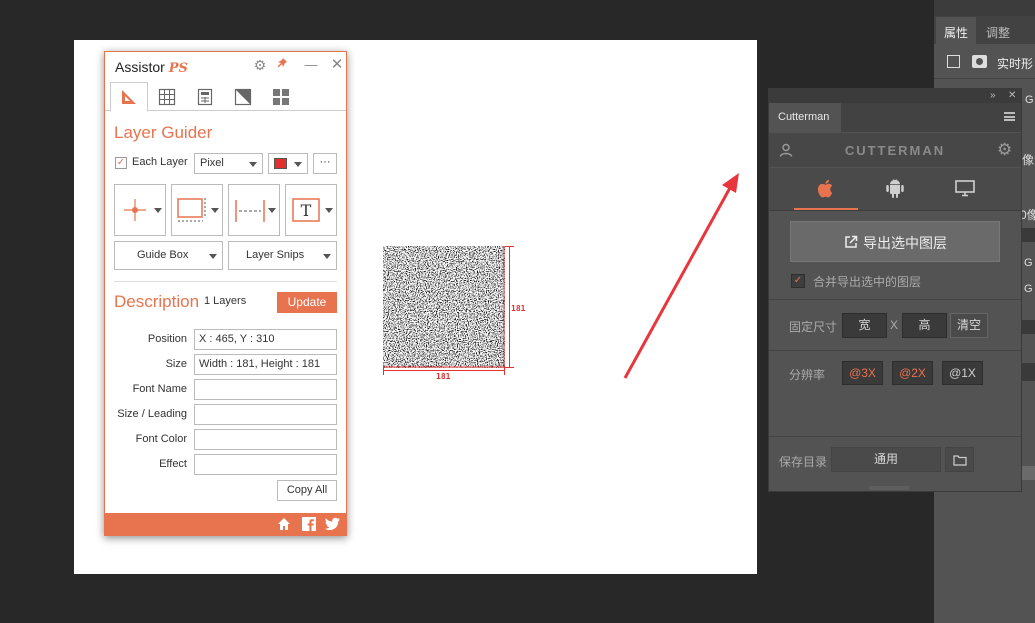 Image resolution: width=1035 pixels, height=623 pixels. I want to click on svg-text: T, so click(306, 210).